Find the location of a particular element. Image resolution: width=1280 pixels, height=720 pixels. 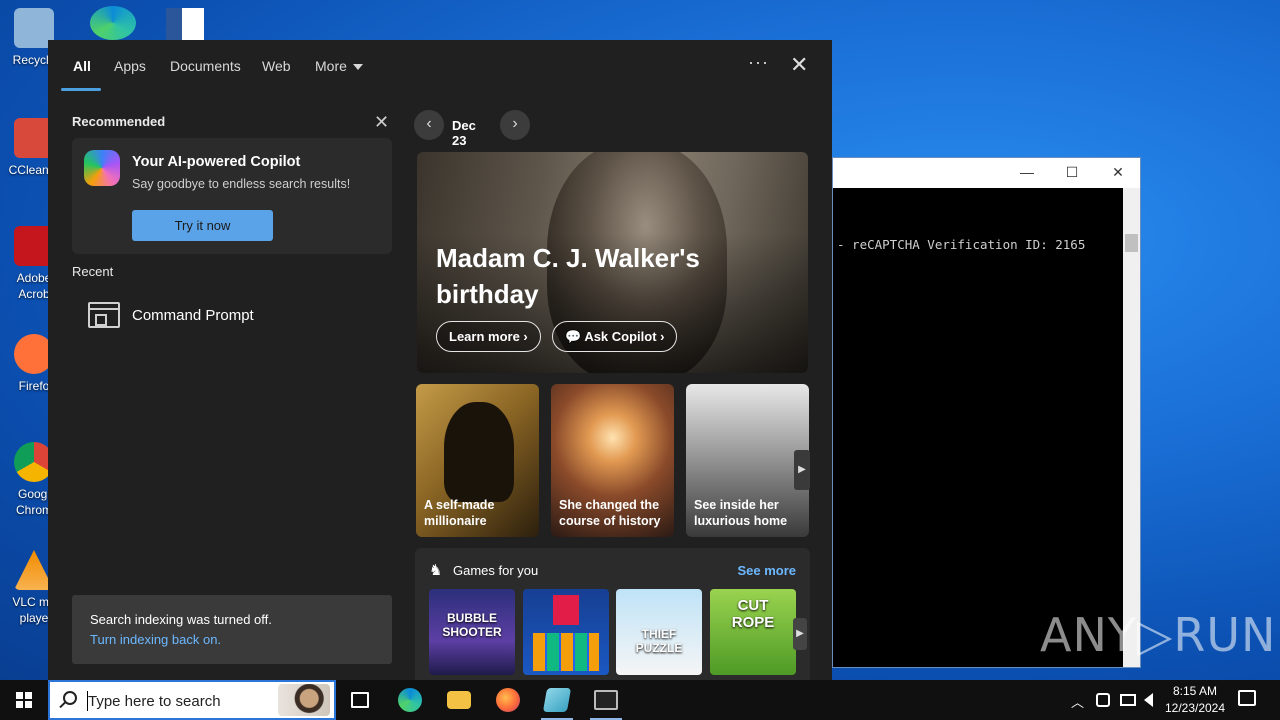

dismiss-recommended-icon: ✕ is located at coordinates (381, 122).